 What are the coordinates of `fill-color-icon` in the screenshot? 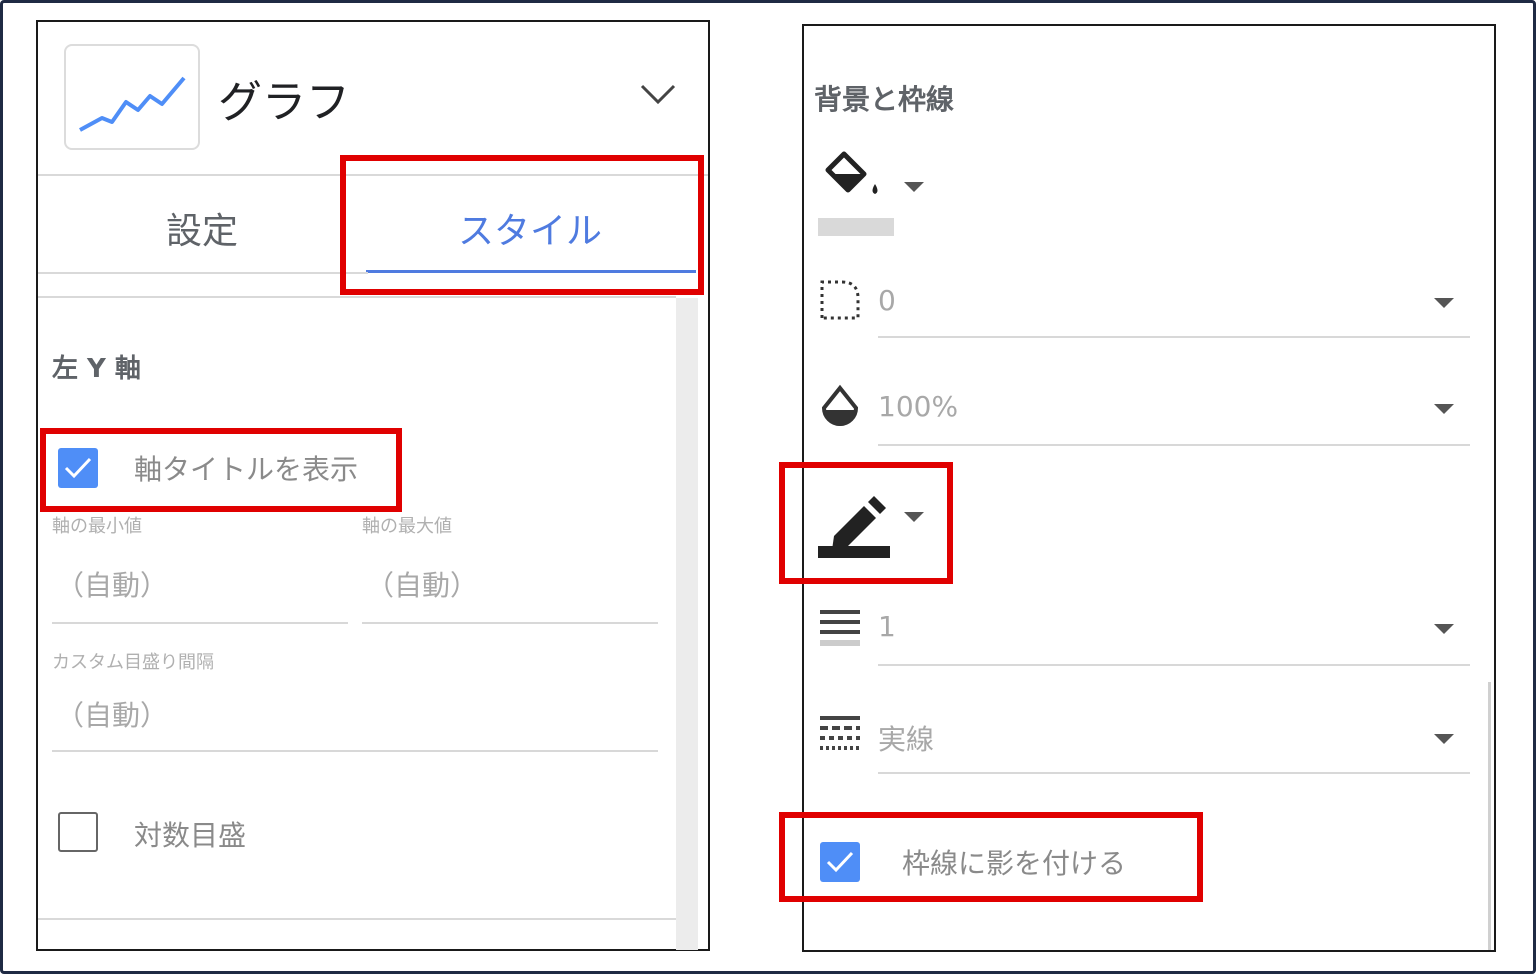 It's located at (855, 175).